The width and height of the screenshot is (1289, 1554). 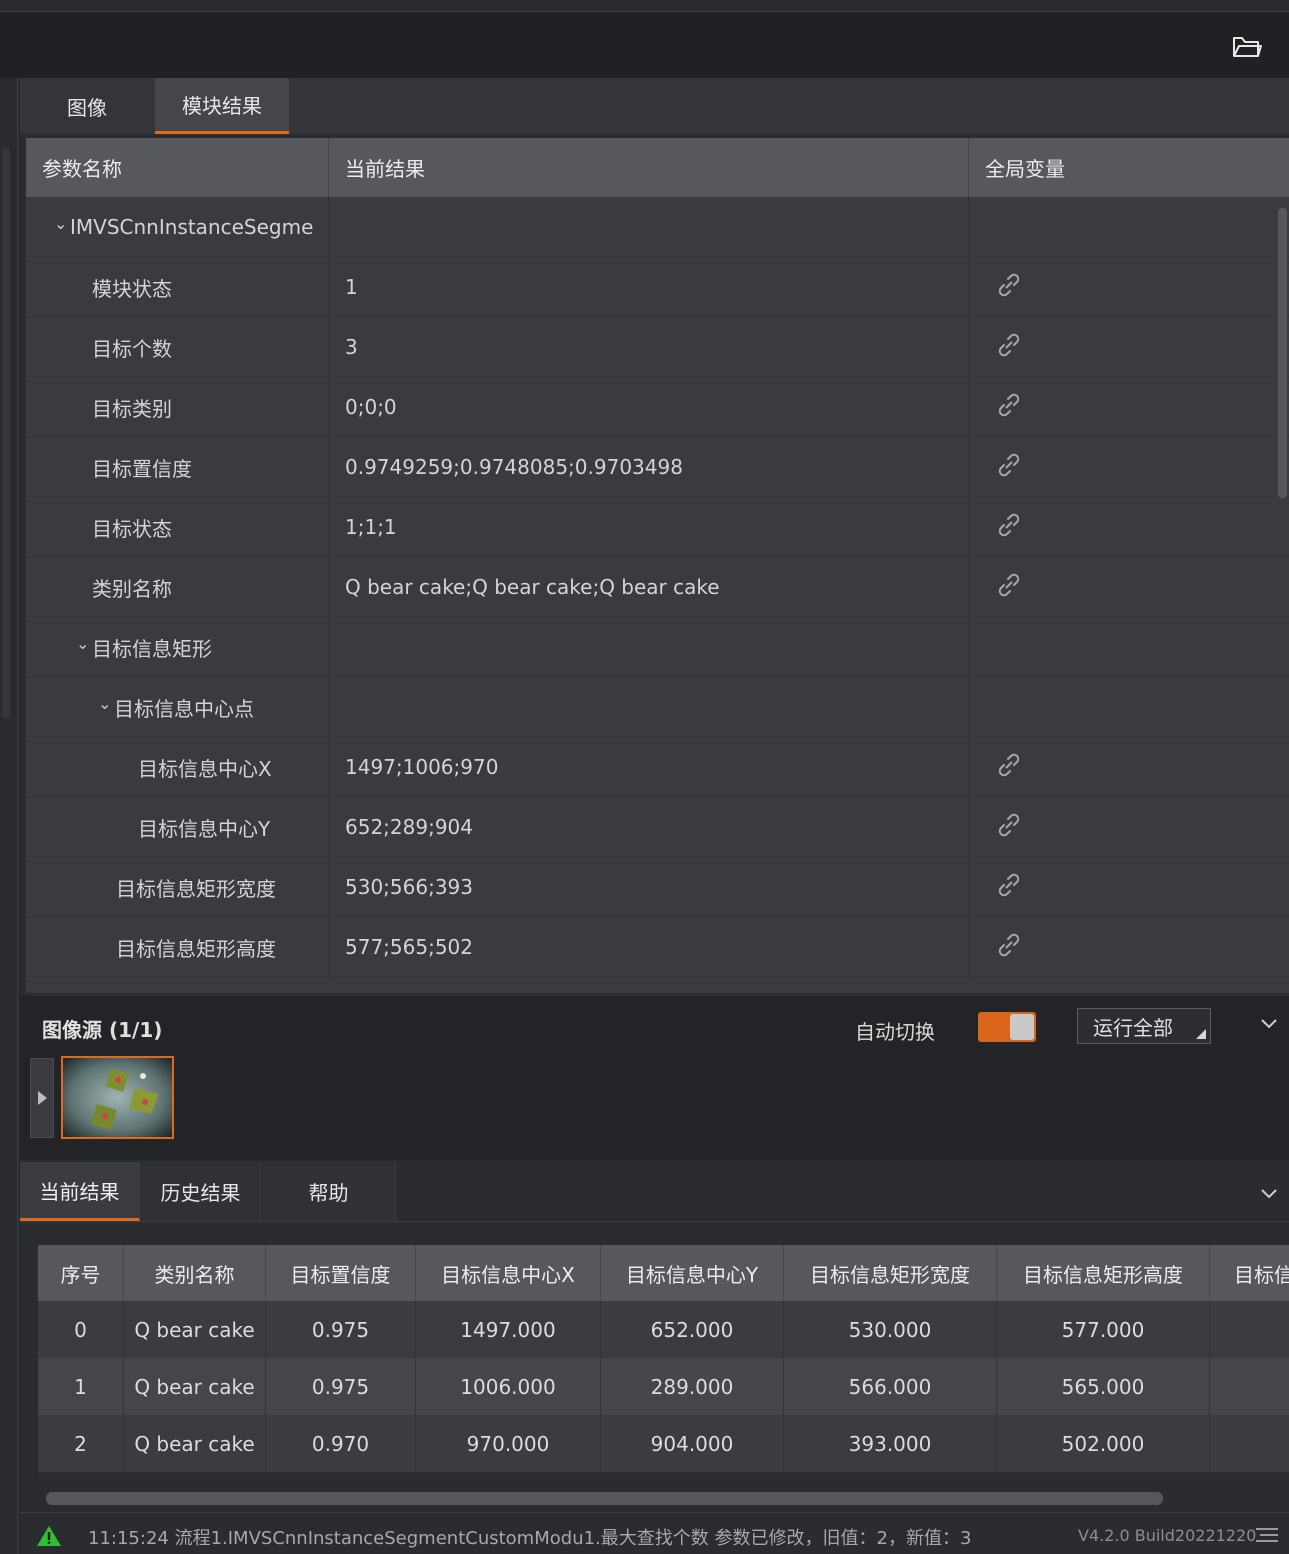 I want to click on parameter-name: 目标信息中心Y, so click(x=204, y=828).